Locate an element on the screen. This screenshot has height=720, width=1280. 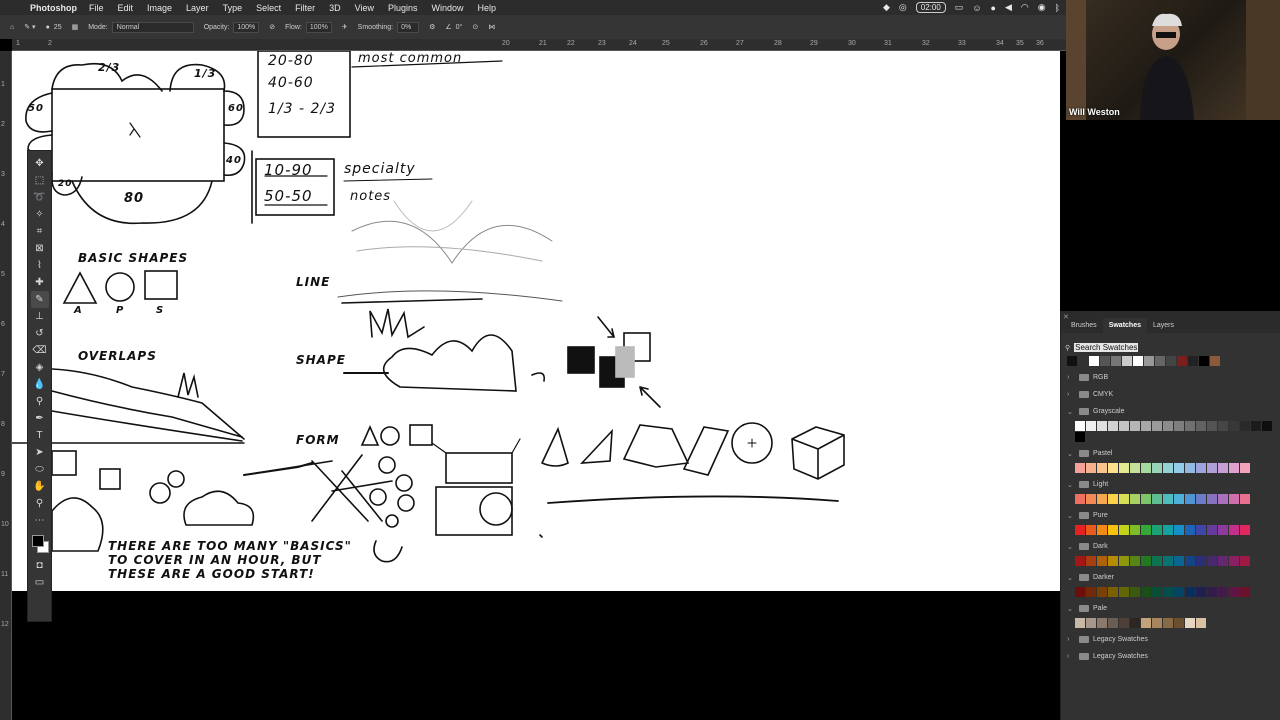
symmetry-icon: ⋈ is located at coordinates (491, 27).